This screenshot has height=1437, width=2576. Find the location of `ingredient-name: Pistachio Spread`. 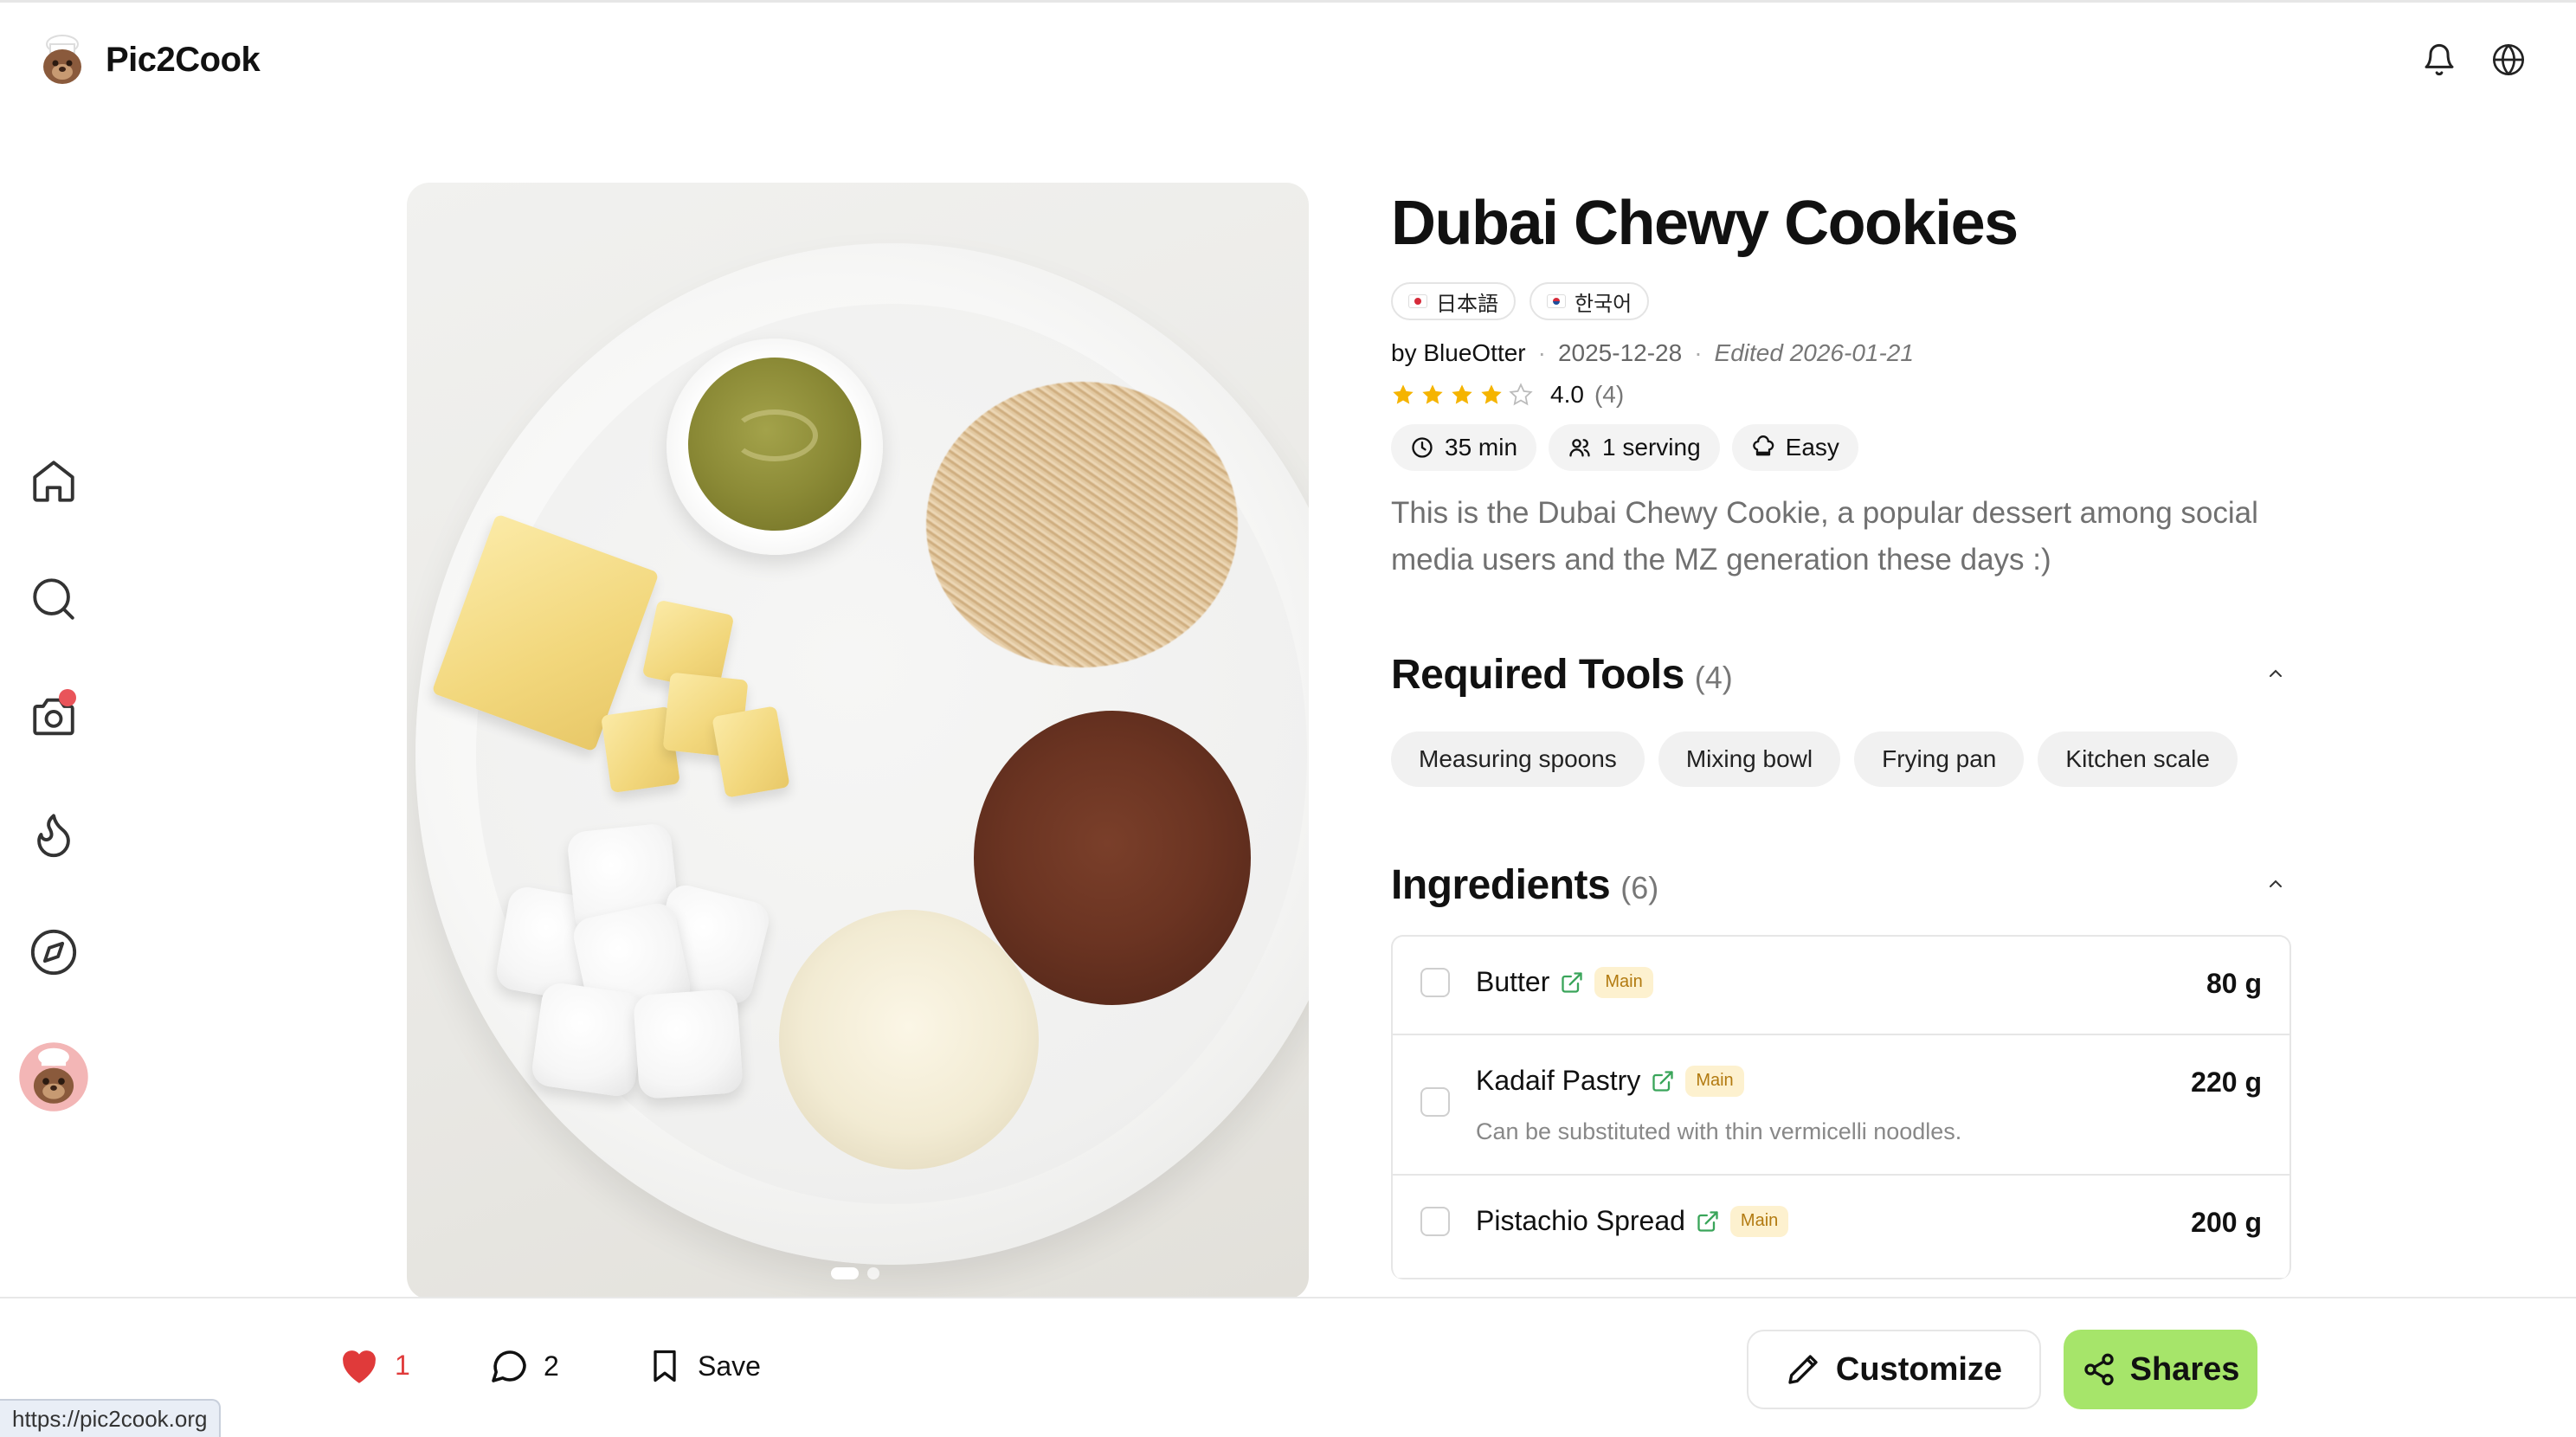

ingredient-name: Pistachio Spread is located at coordinates (1580, 1220).